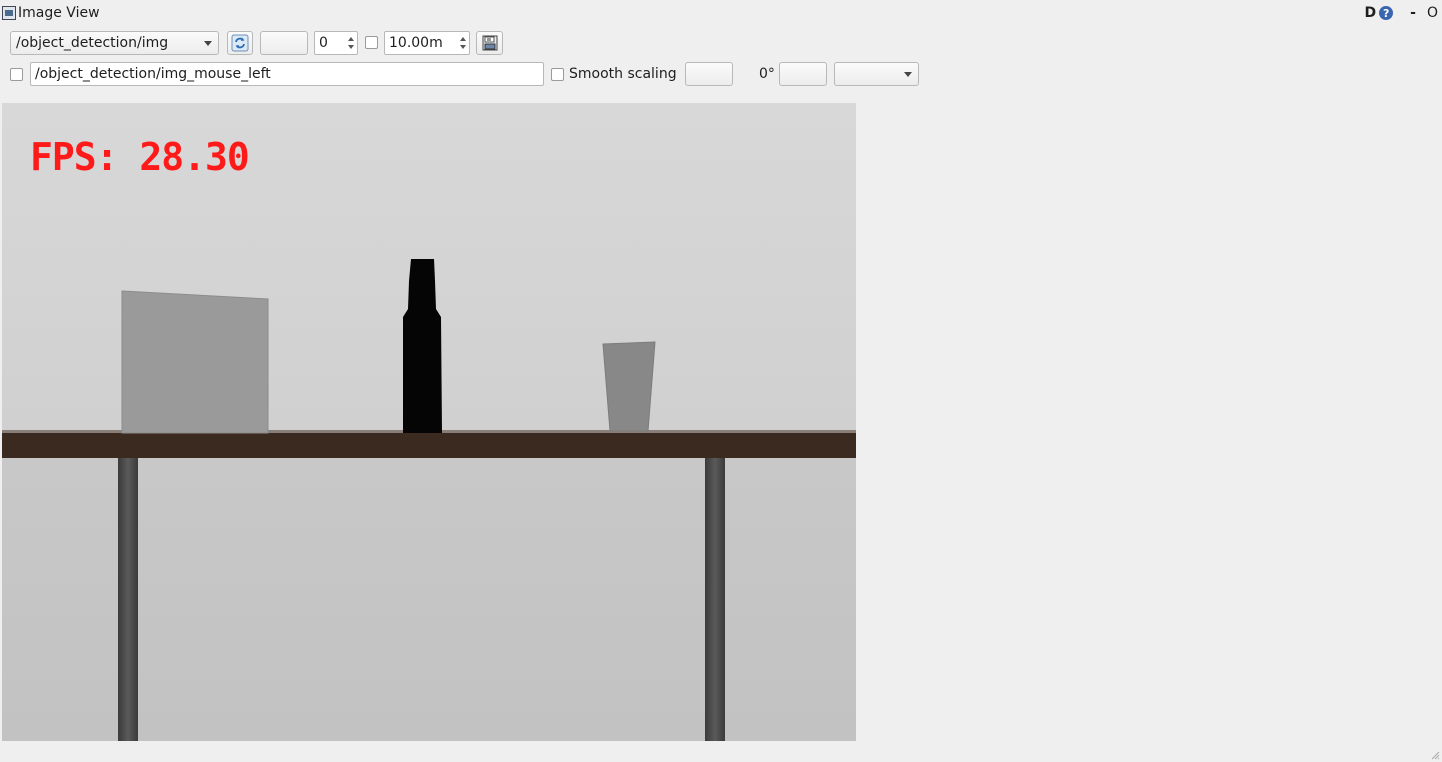  I want to click on title-controls: D ? - O, so click(1401, 13).